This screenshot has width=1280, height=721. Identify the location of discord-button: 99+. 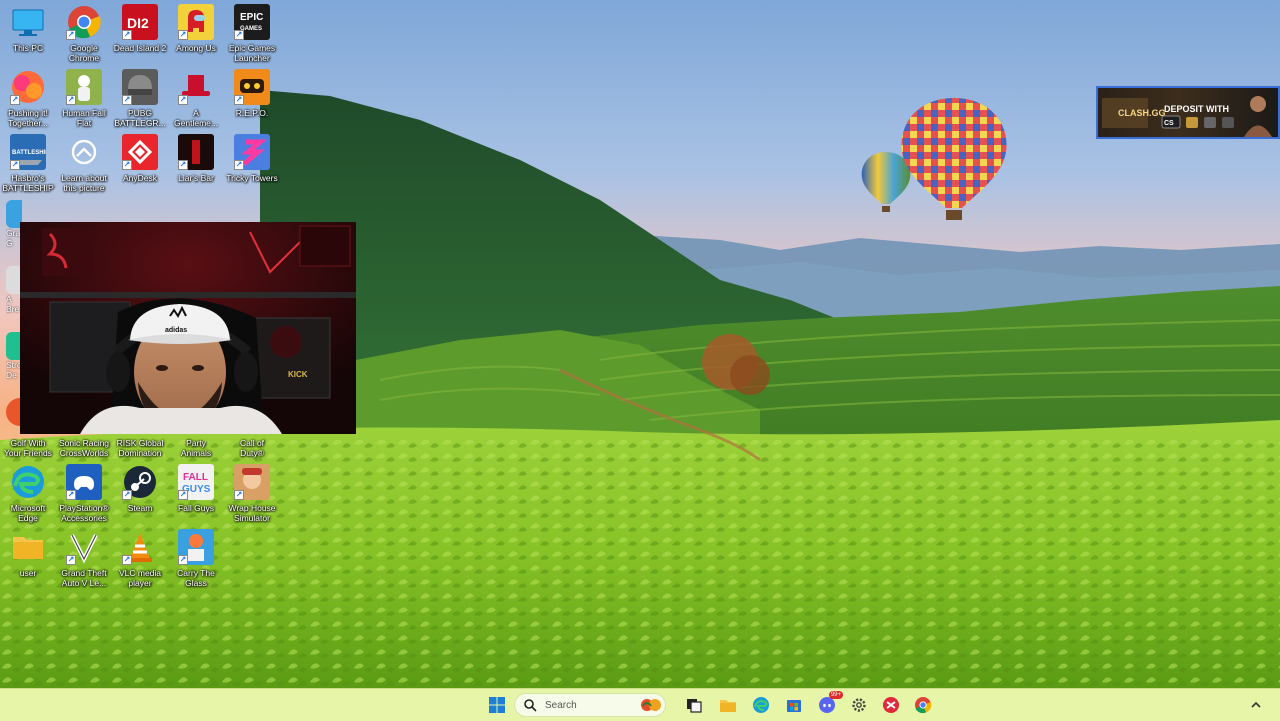
(829, 703).